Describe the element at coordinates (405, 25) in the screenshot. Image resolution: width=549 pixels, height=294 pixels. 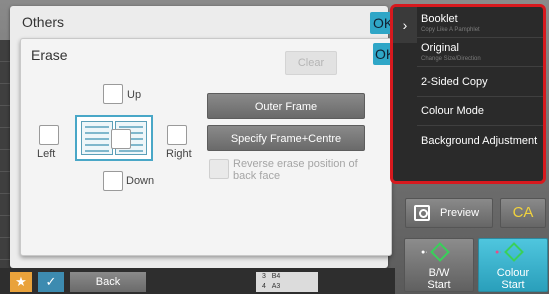
I see `chevron-right-icon: ›` at that location.